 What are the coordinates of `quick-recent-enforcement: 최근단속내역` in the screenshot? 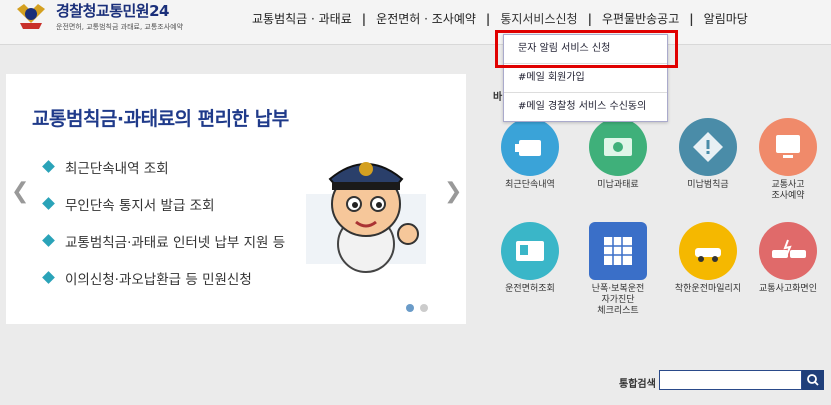 It's located at (530, 154).